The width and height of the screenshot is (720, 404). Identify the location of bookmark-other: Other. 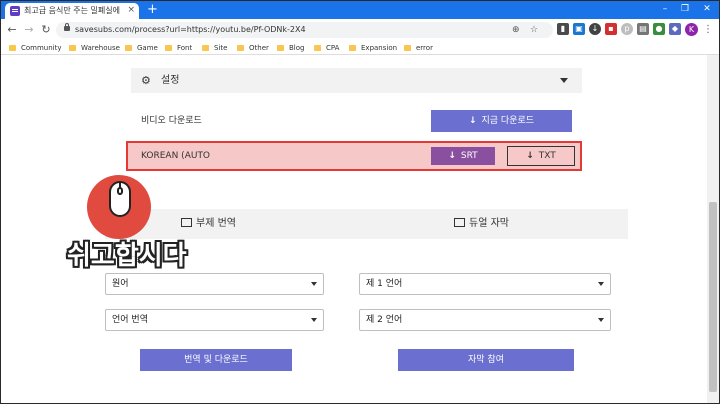
(253, 48).